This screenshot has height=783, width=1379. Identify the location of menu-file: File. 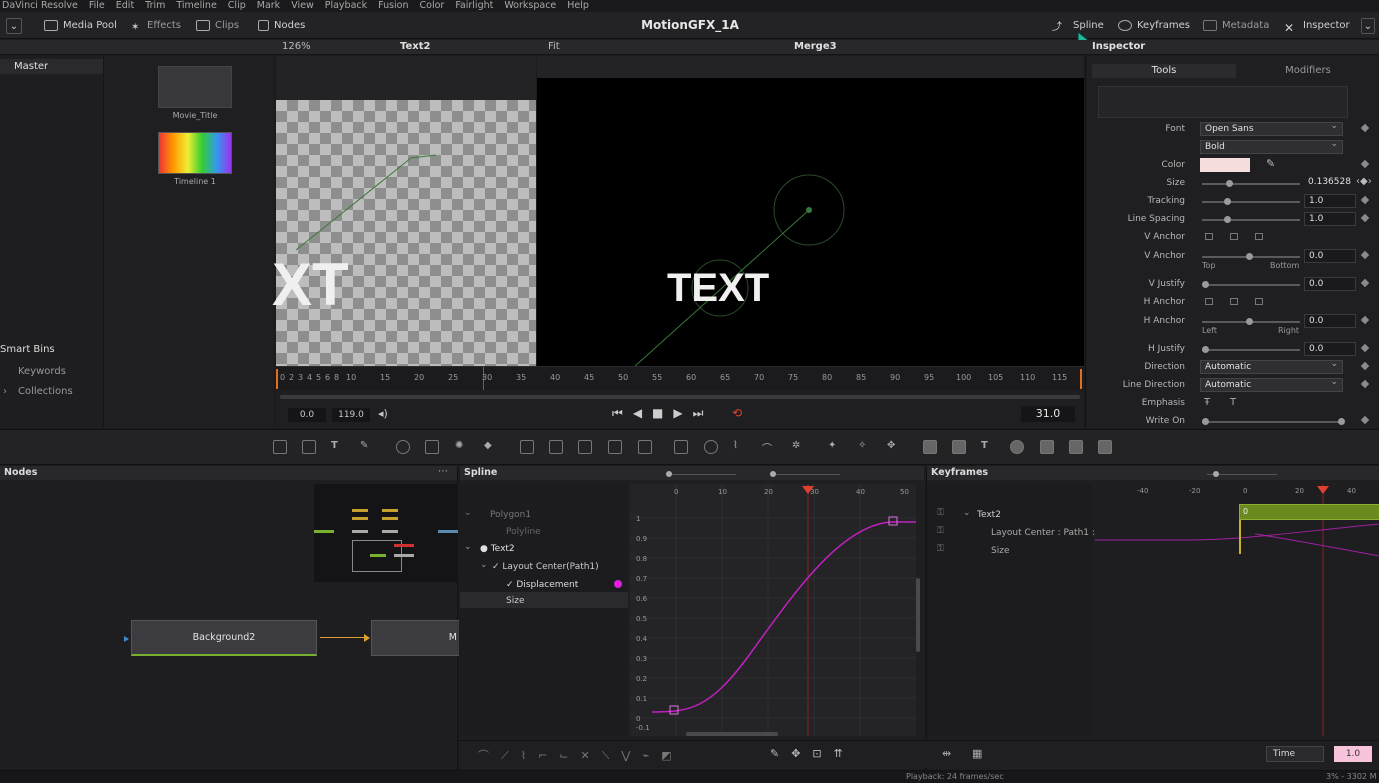
(97, 5).